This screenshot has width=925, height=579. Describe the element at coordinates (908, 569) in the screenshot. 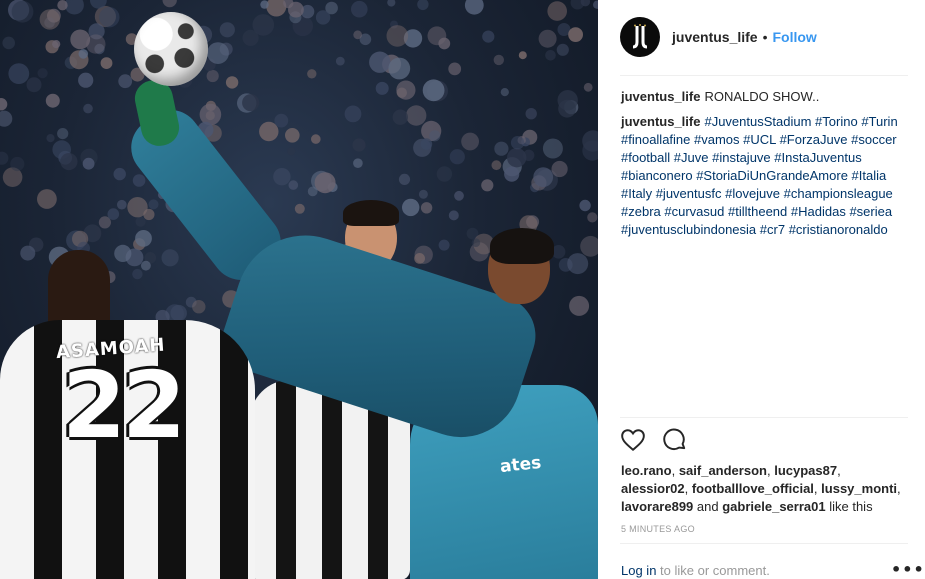

I see `more-options-icon: •••` at that location.